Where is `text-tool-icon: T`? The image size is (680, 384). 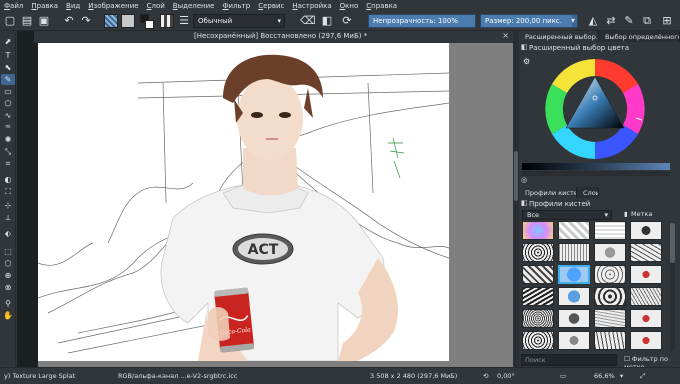
text-tool-icon: T is located at coordinates (8, 55).